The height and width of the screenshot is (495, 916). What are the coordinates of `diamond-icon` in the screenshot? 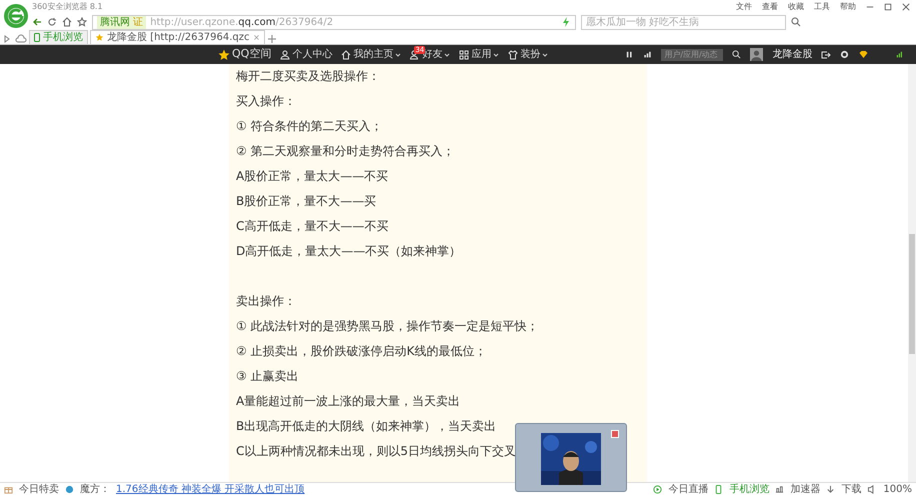 It's located at (864, 55).